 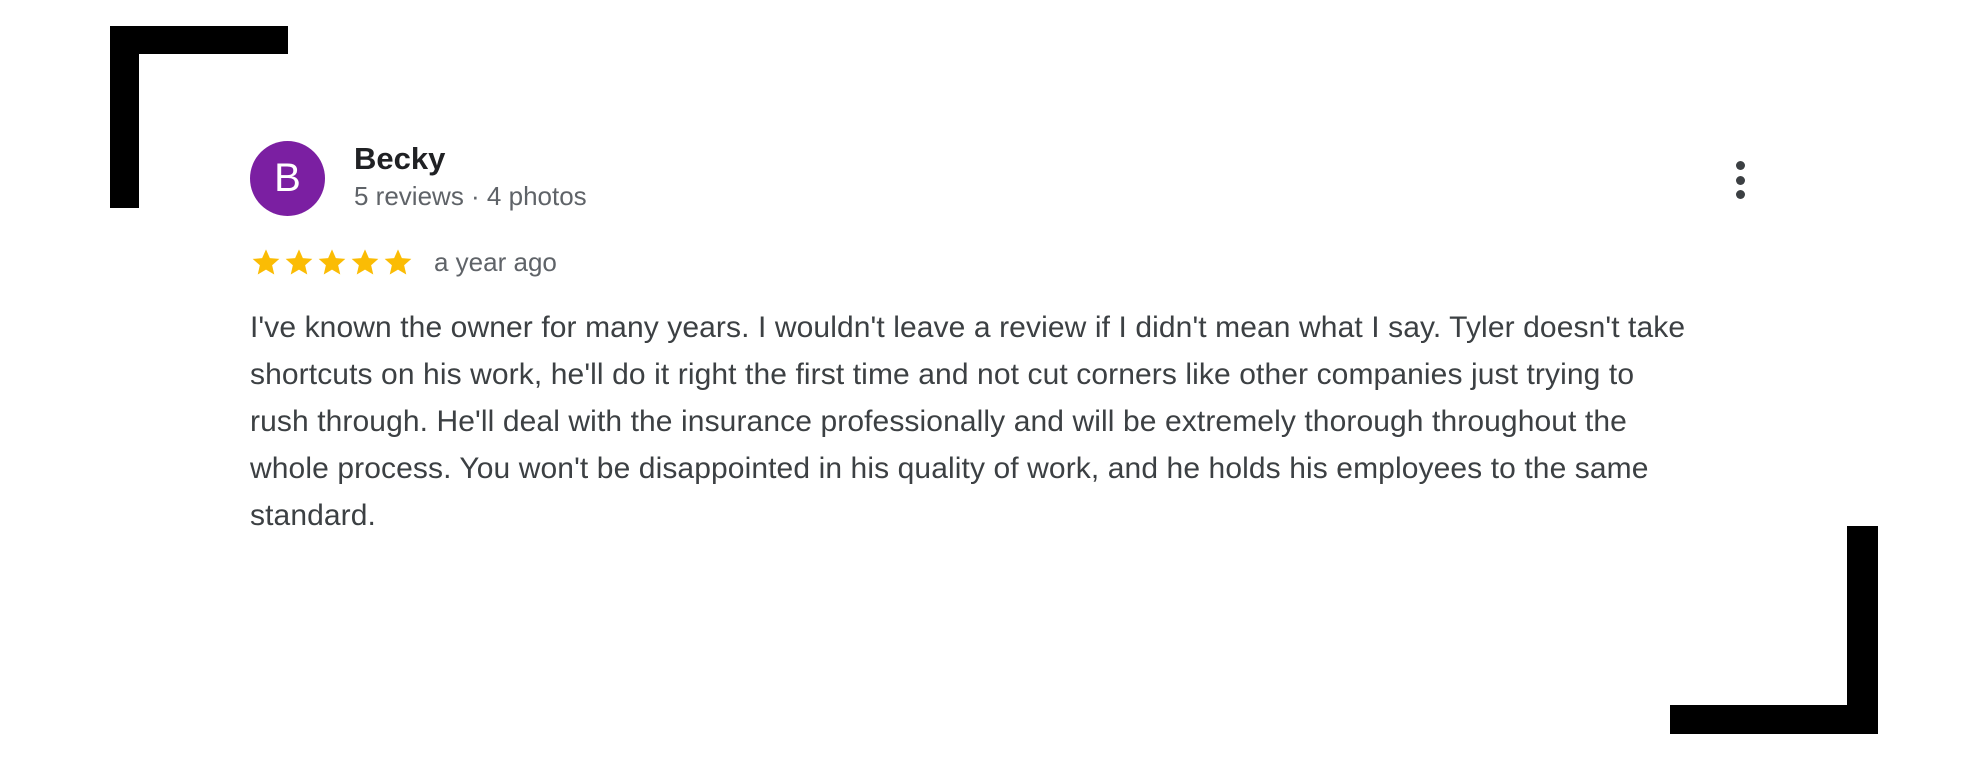 I want to click on author-name: Becky, so click(x=470, y=159).